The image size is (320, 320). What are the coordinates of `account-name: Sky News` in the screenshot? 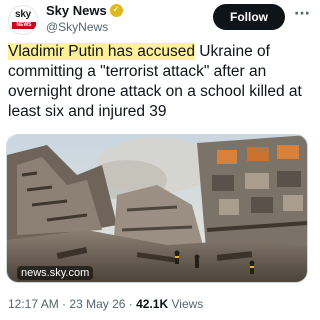 It's located at (76, 10).